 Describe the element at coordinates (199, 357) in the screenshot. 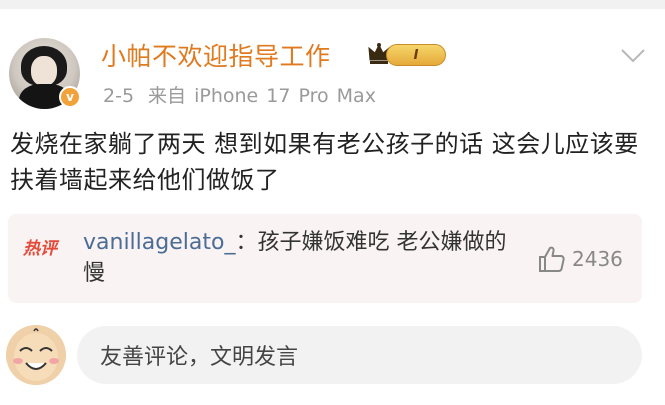

I see `comment-placeholder: 友善评论，文明发言` at that location.